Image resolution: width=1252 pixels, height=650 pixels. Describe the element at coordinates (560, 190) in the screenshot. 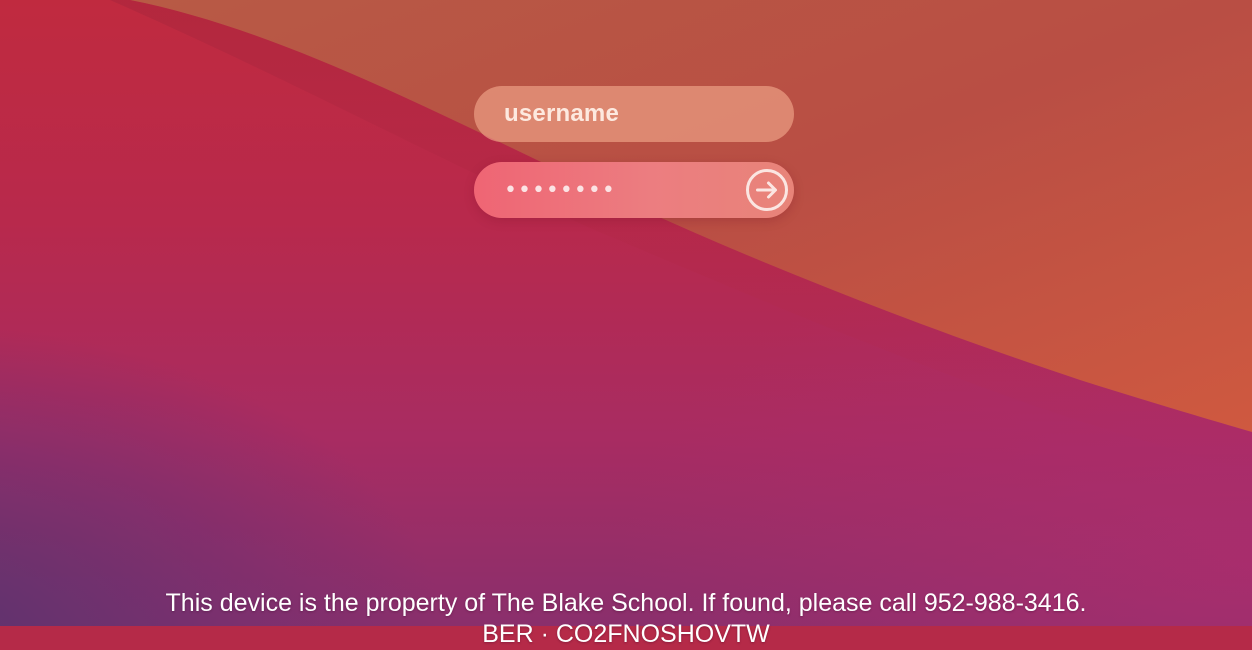

I see `password-masked-value: ••••••••` at that location.